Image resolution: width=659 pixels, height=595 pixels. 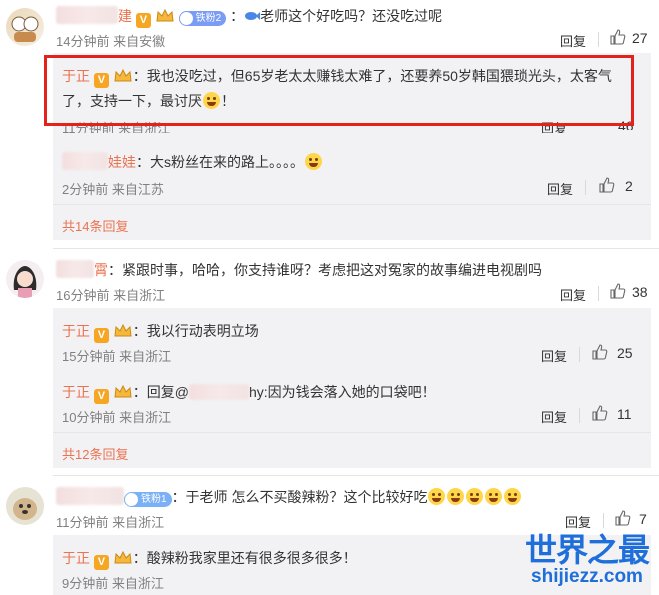 What do you see at coordinates (101, 270) in the screenshot?
I see `username: 霄` at bounding box center [101, 270].